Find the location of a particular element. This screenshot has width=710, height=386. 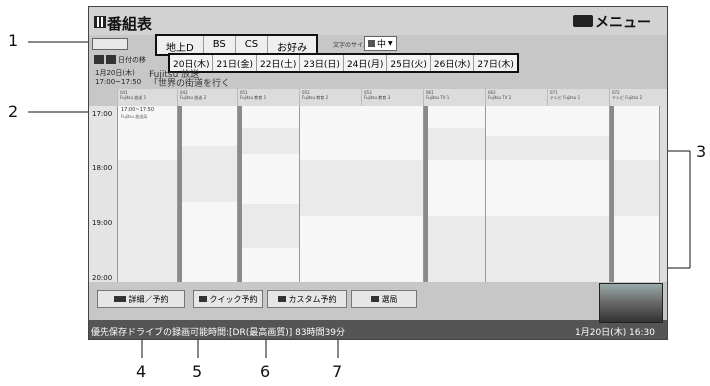

time-column: 17:00 18:00 19:00 20:00 is located at coordinates (103, 194).